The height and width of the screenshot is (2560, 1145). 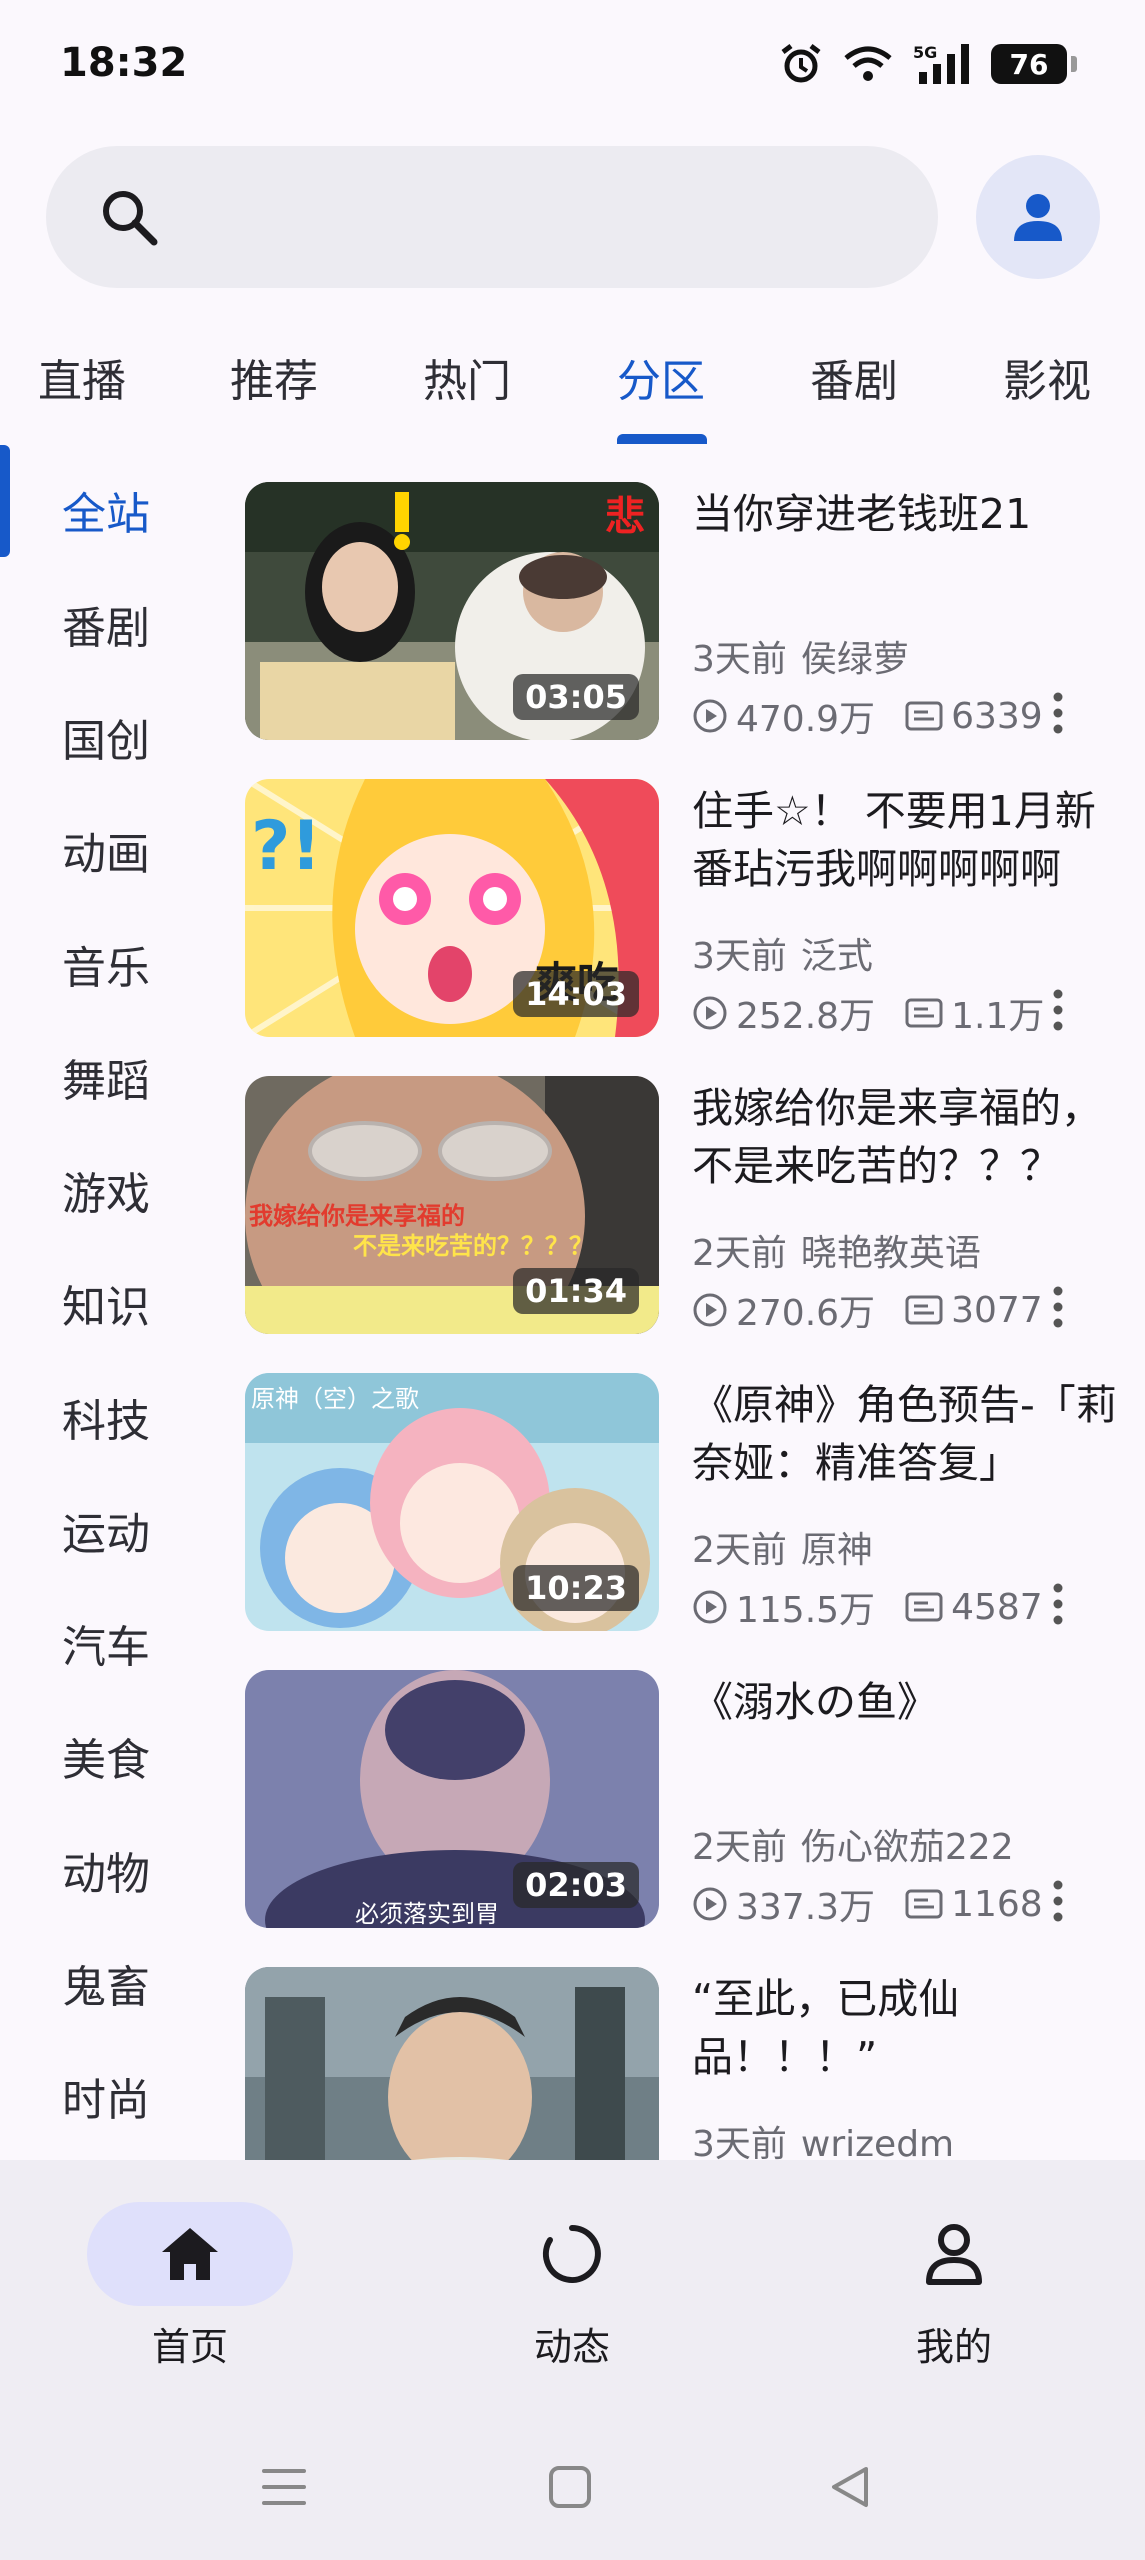 I want to click on alarm-icon, so click(x=801, y=63).